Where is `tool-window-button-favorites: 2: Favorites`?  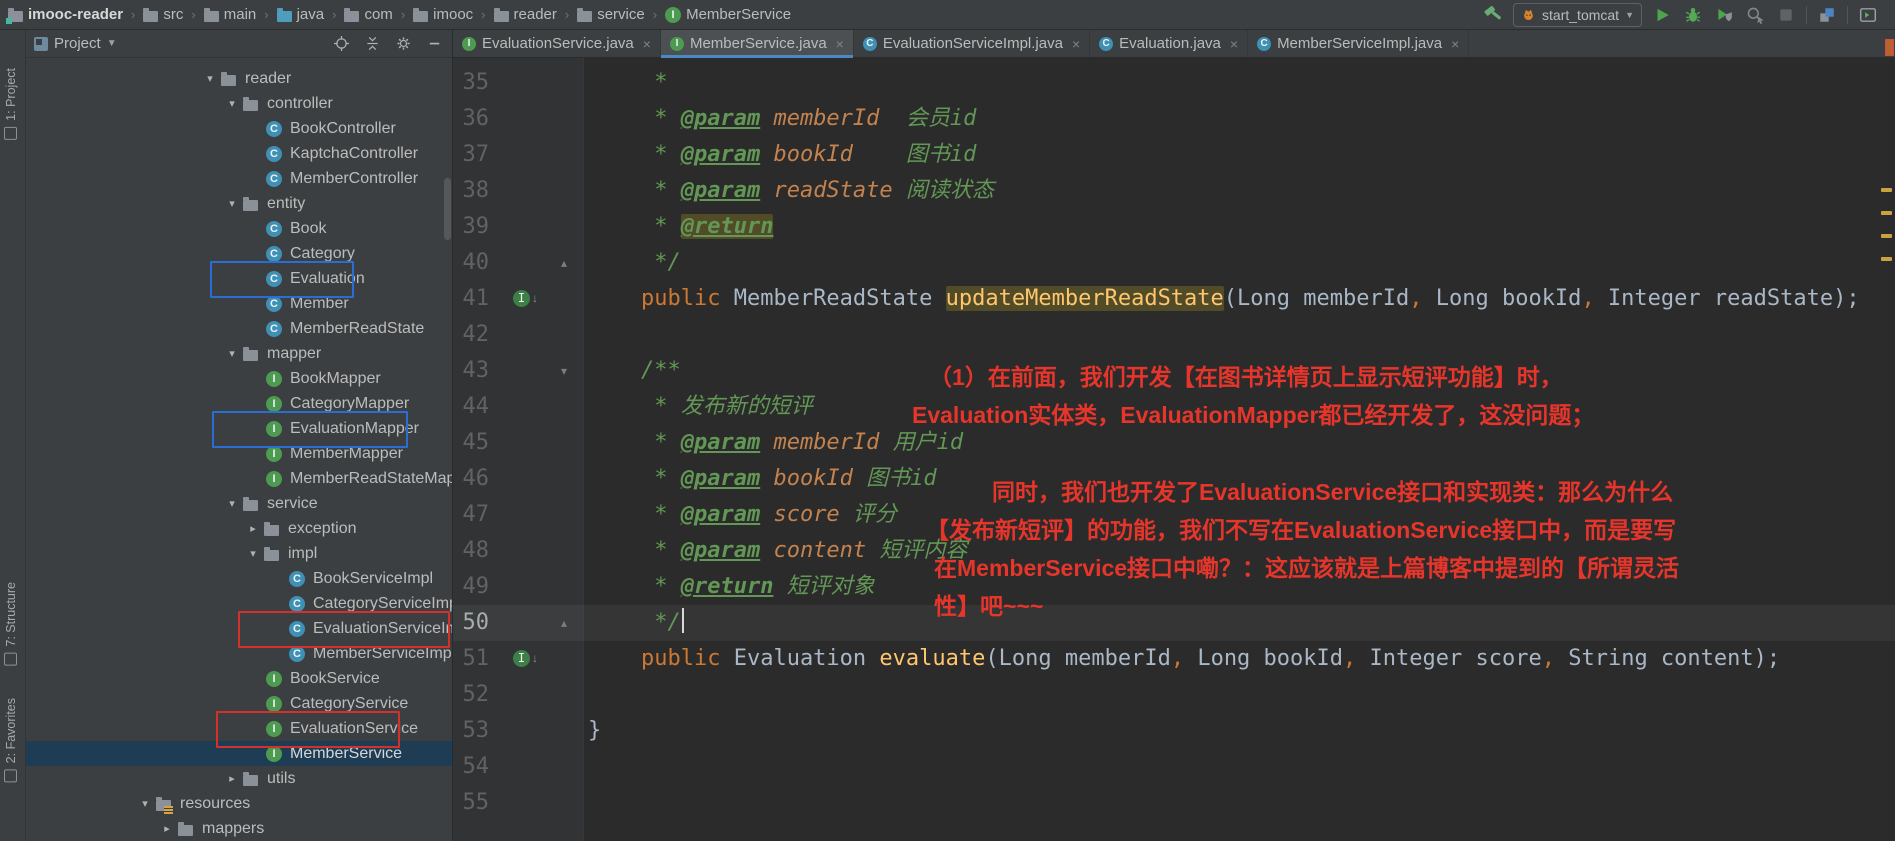 tool-window-button-favorites: 2: Favorites is located at coordinates (11, 740).